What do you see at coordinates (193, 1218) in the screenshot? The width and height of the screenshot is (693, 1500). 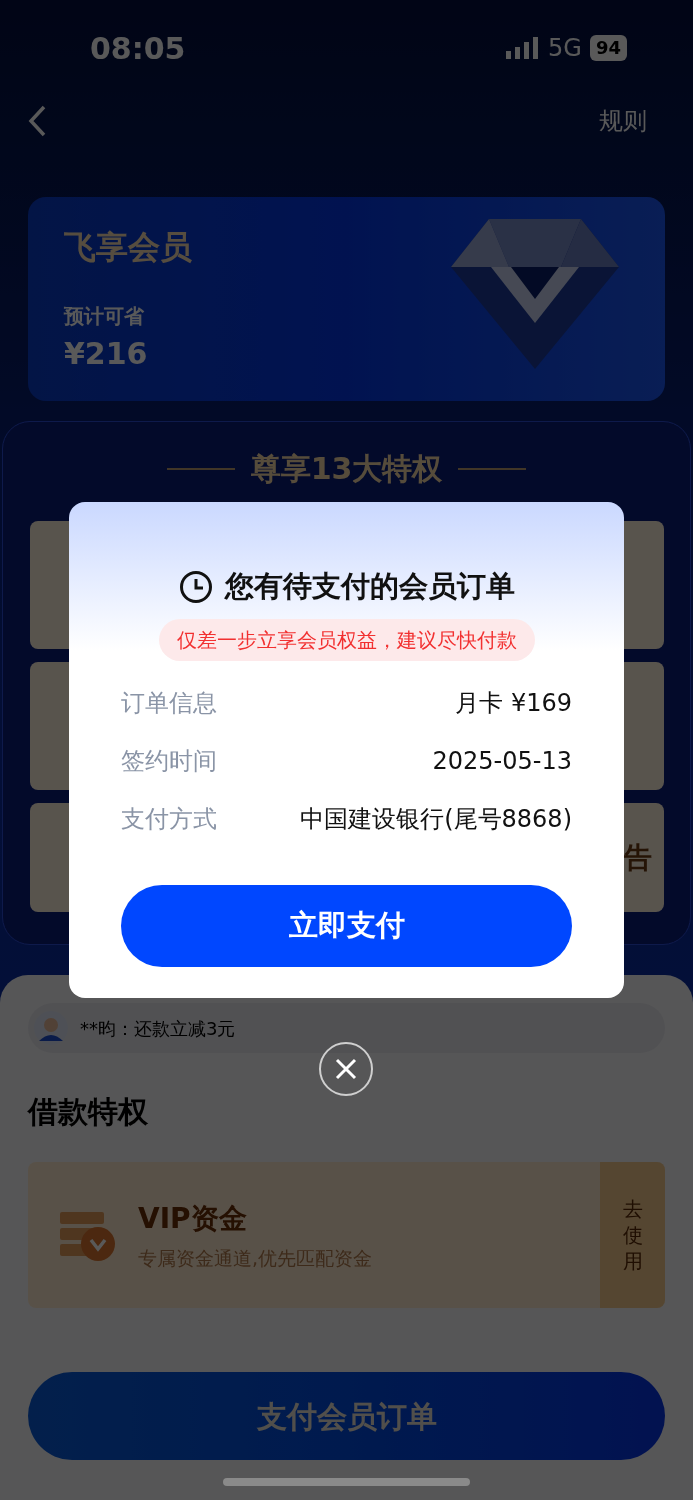 I see `card-title: VIP资金` at bounding box center [193, 1218].